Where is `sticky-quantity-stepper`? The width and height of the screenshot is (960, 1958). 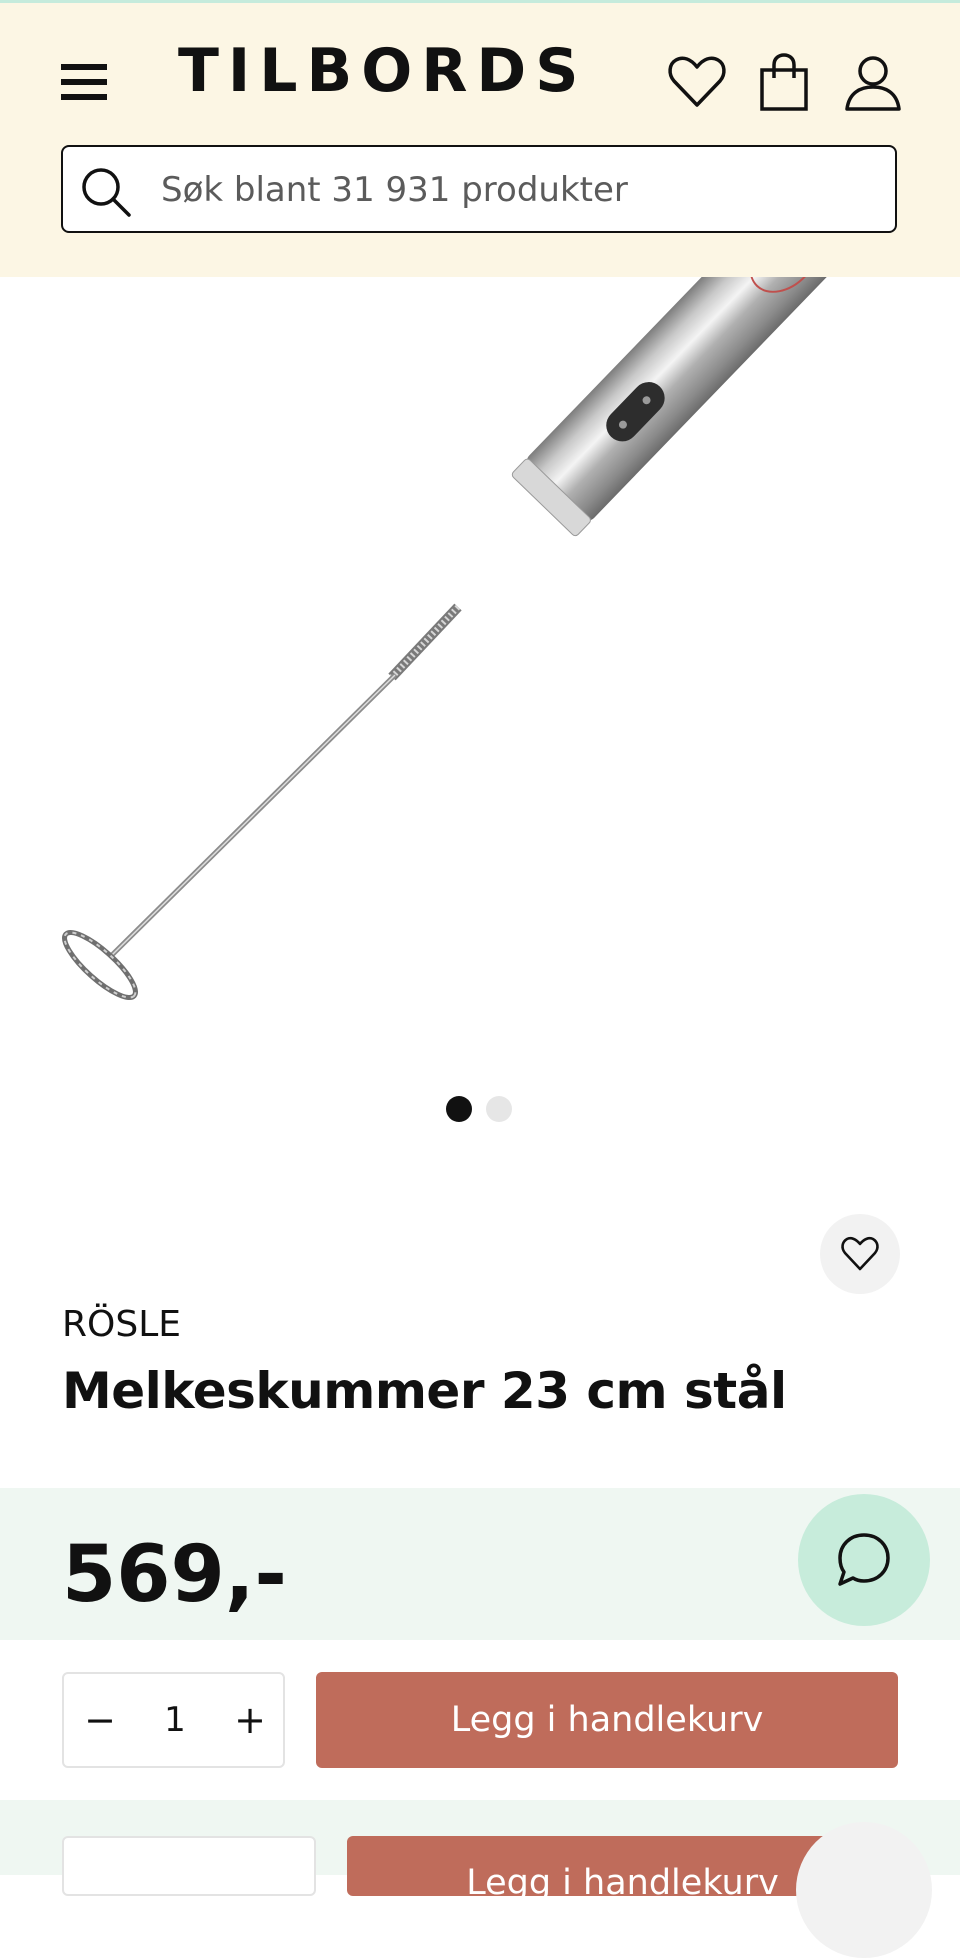 sticky-quantity-stepper is located at coordinates (189, 1866).